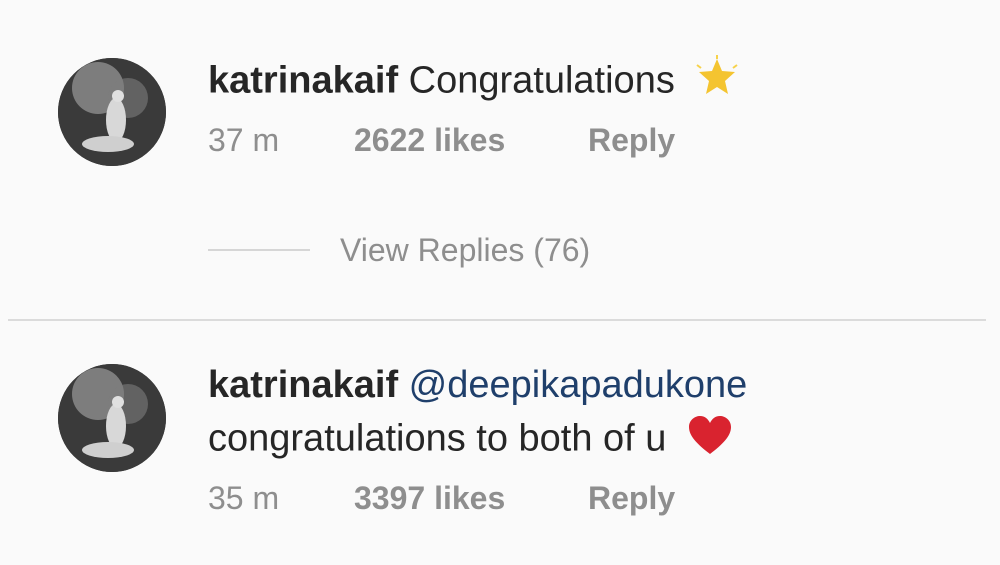 The image size is (1000, 565). What do you see at coordinates (717, 82) in the screenshot?
I see `star-emoji-icon` at bounding box center [717, 82].